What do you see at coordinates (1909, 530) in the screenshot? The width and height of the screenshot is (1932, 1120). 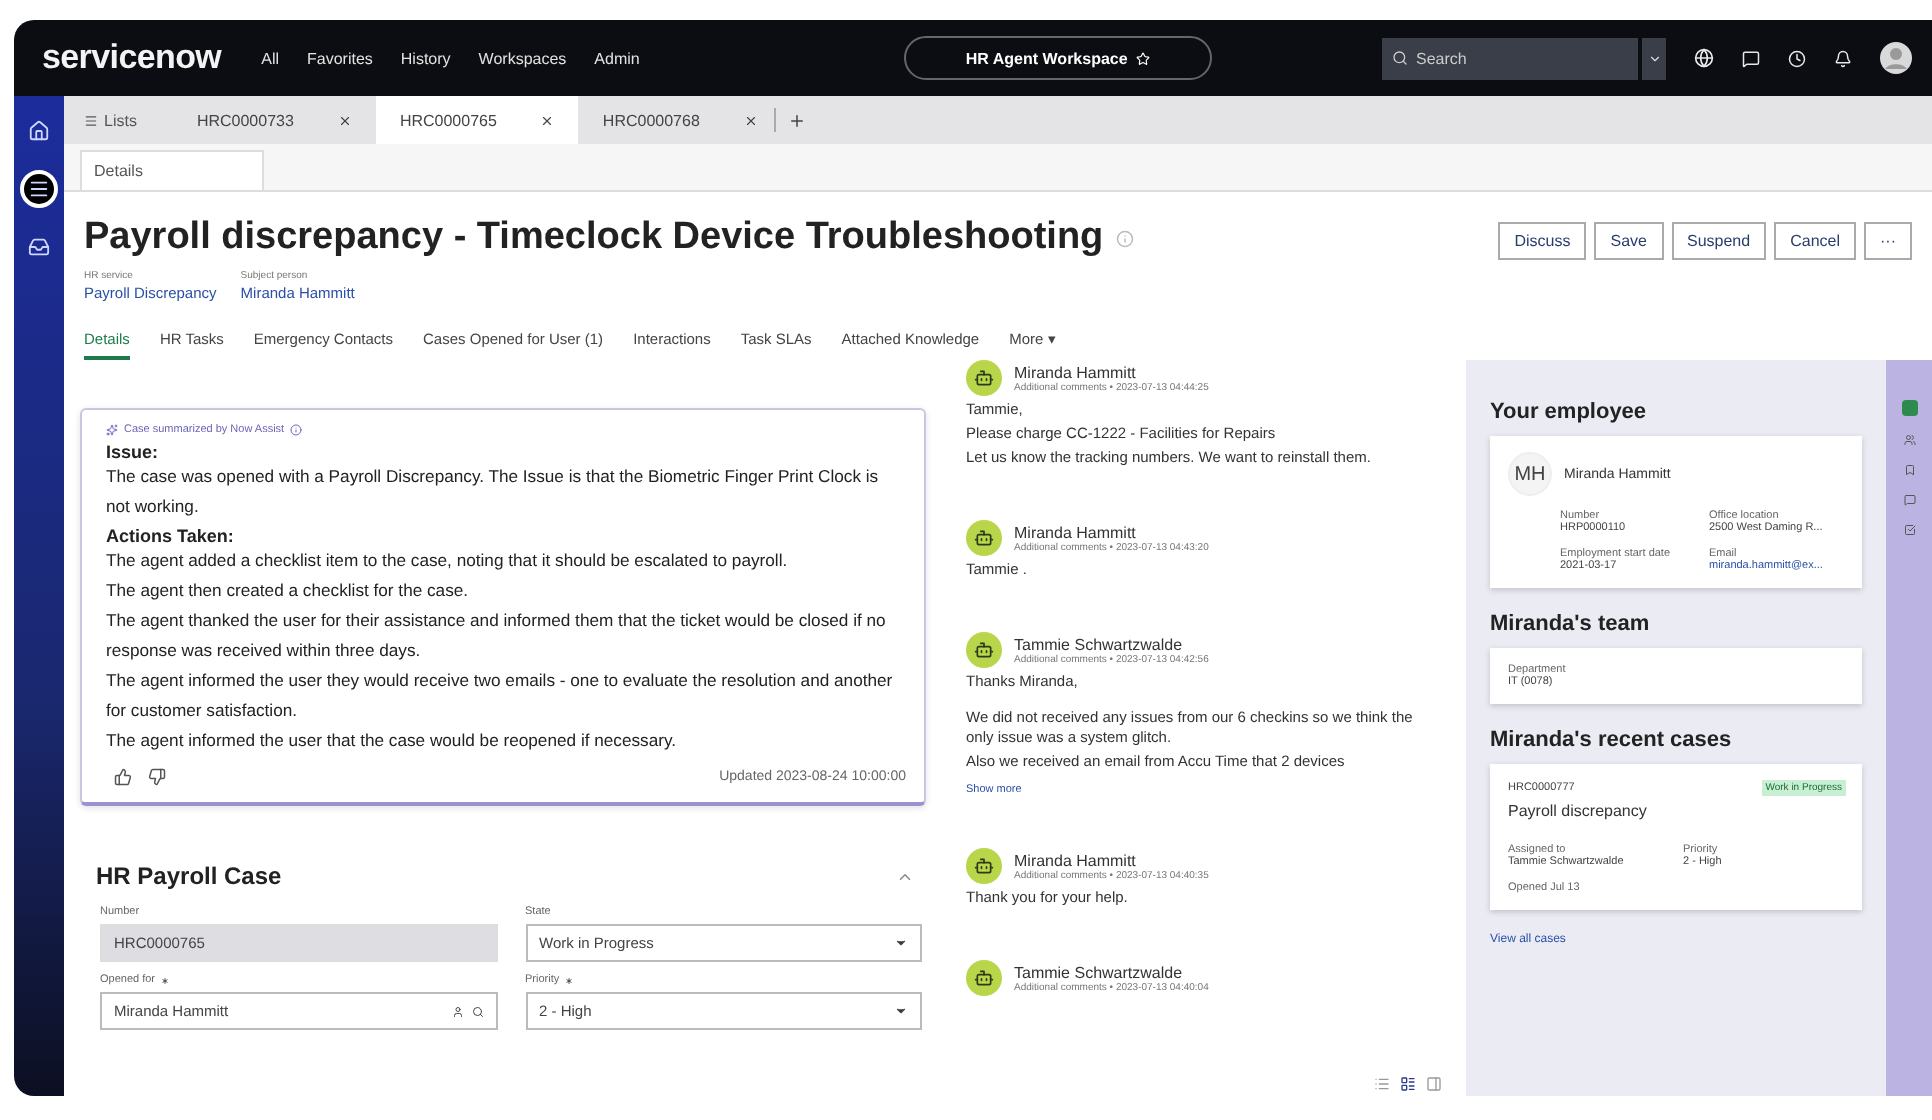 I see `checklist-icon` at bounding box center [1909, 530].